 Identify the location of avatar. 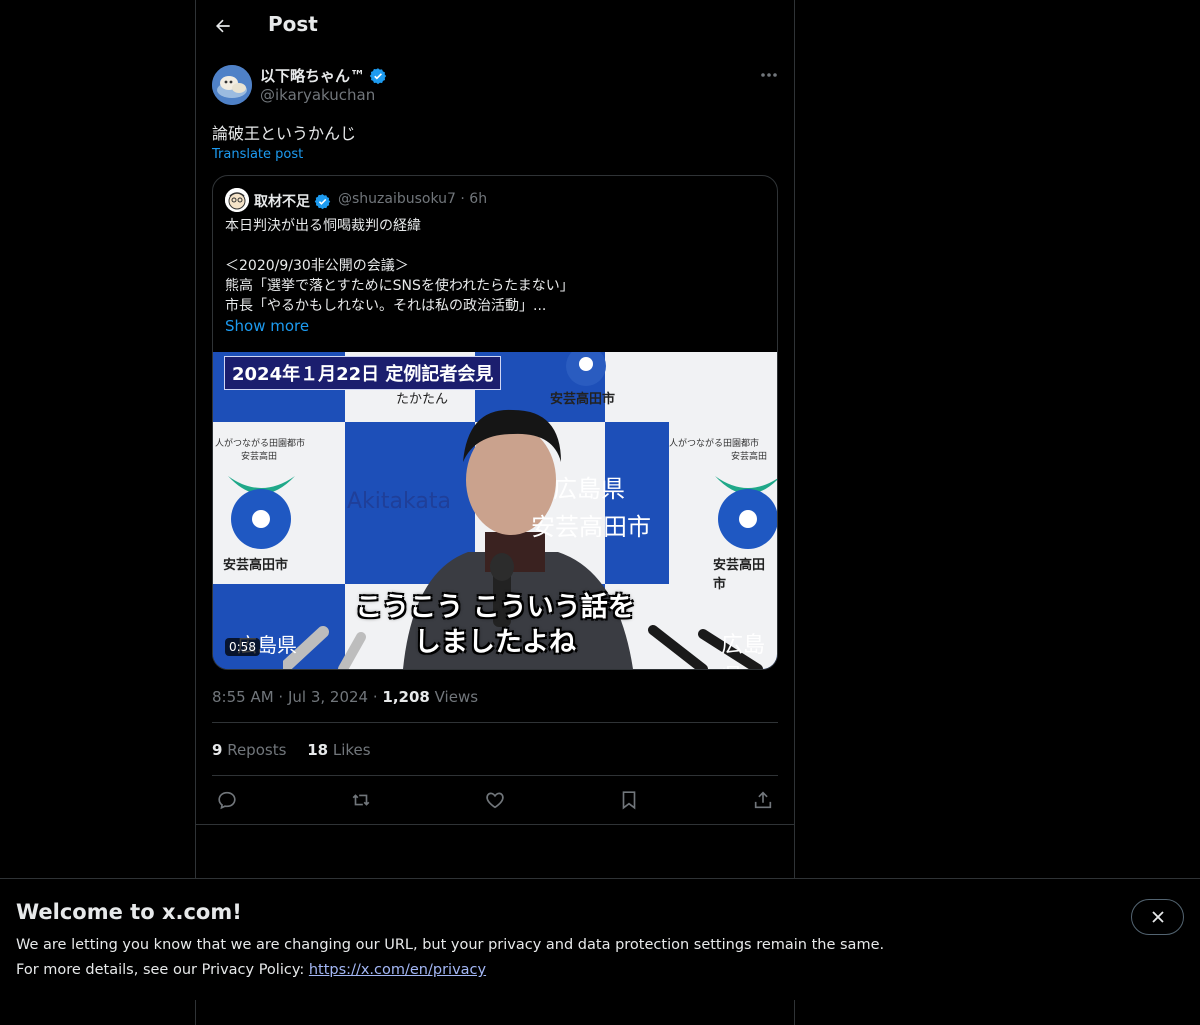
(232, 85).